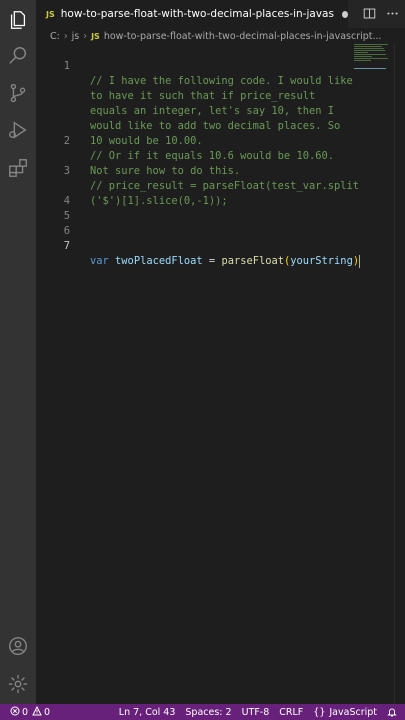  I want to click on code-line: Not sure how to do this., so click(193, 155).